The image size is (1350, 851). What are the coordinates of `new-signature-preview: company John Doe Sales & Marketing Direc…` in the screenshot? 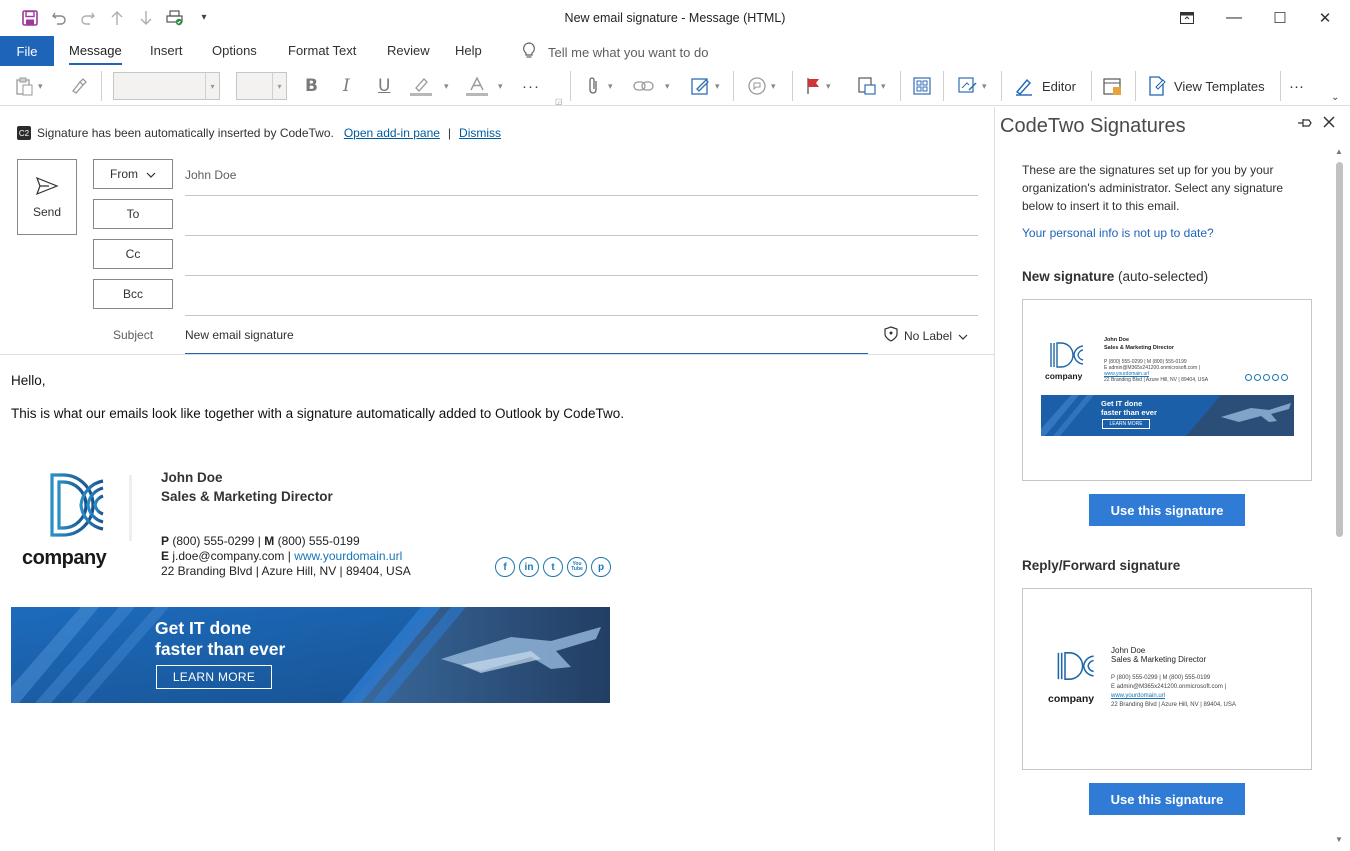 It's located at (1167, 390).